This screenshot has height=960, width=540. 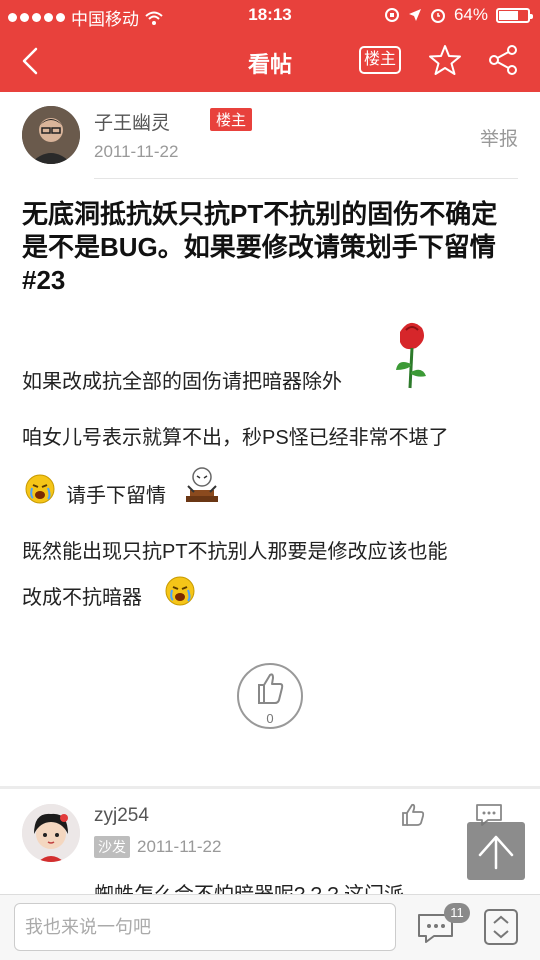 I want to click on post-line-2: 咱女儿号表示就算不出，秒PS怪已经非常不堪了, so click(x=235, y=438).